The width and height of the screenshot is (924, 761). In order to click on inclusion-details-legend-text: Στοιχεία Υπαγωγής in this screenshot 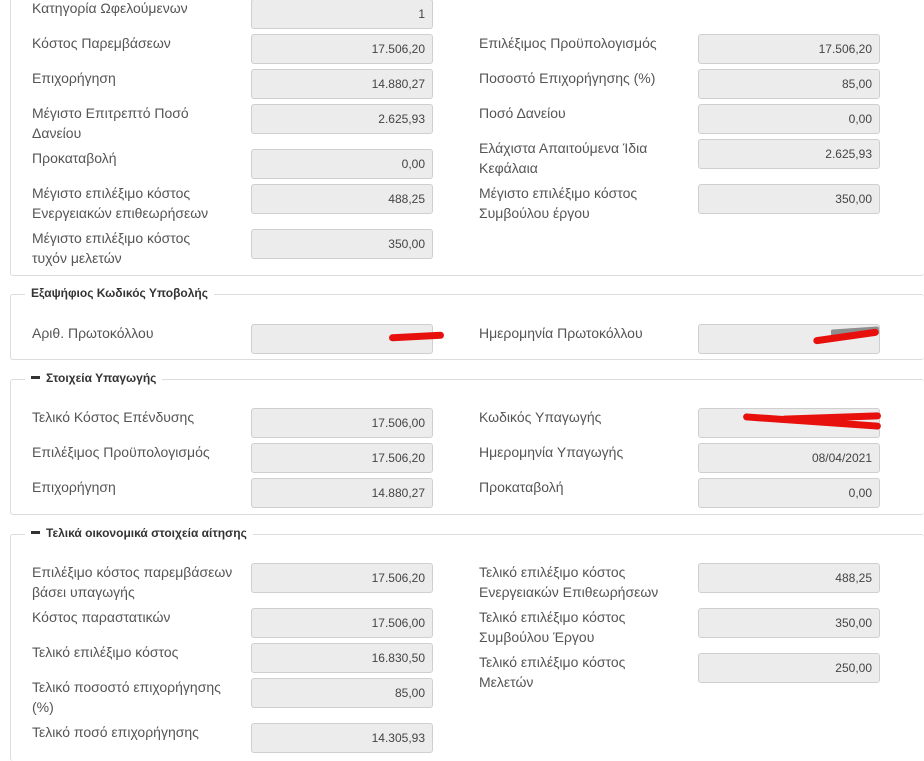, I will do `click(101, 378)`.